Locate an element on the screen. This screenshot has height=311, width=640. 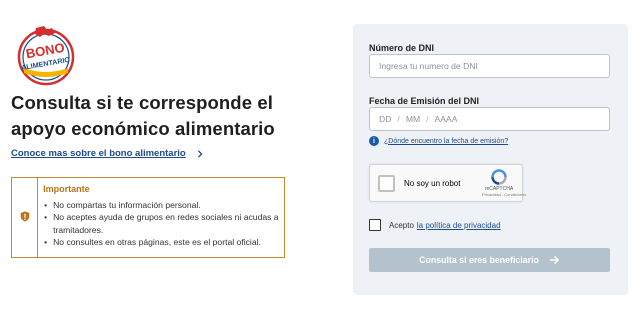
dni-input: Ingresa tu numero de DNI is located at coordinates (489, 66).